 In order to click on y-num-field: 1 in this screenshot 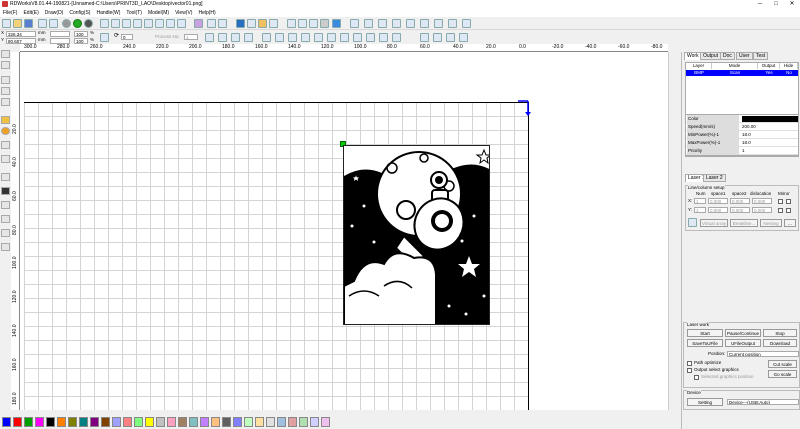, I will do `click(700, 210)`.